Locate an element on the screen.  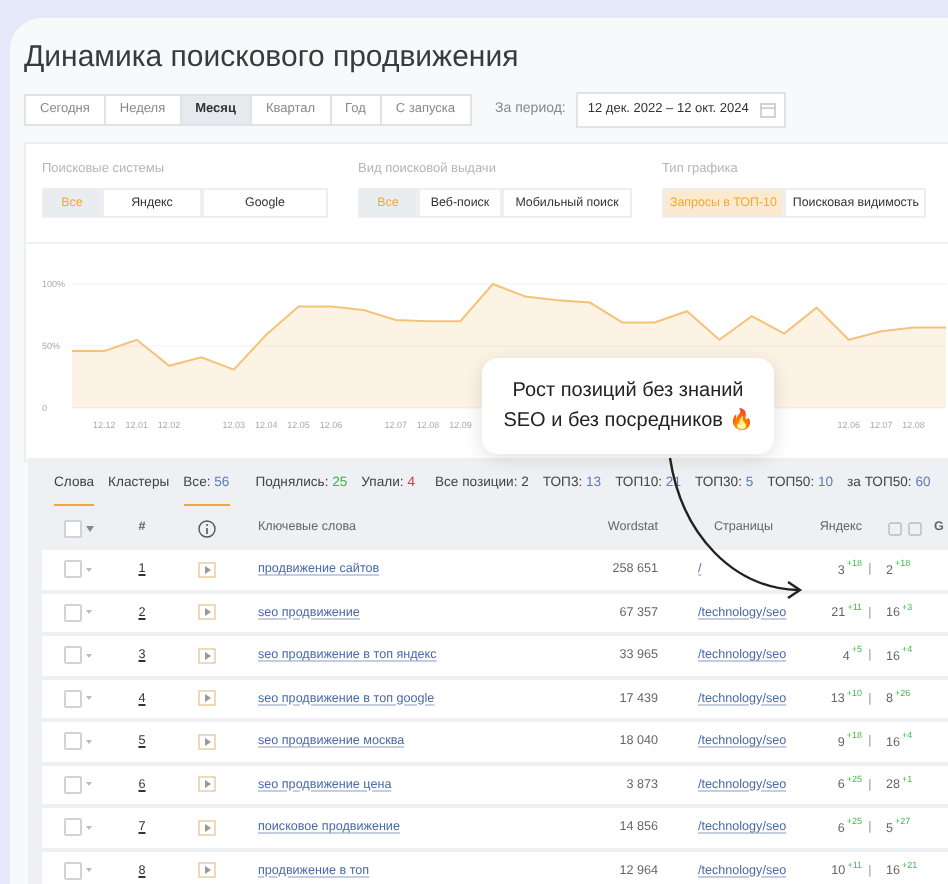
select-all-checkbox is located at coordinates (73, 528).